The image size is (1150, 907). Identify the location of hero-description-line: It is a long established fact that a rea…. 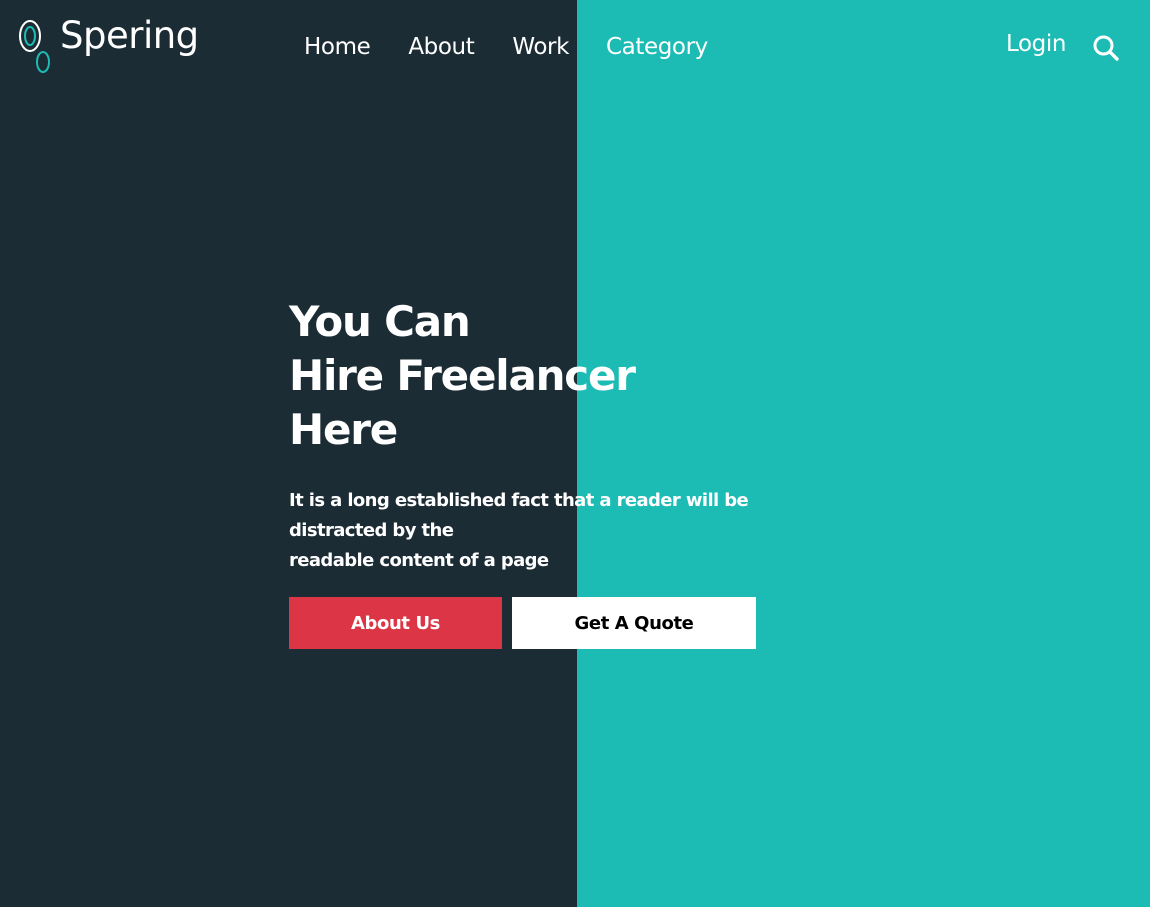
(519, 500).